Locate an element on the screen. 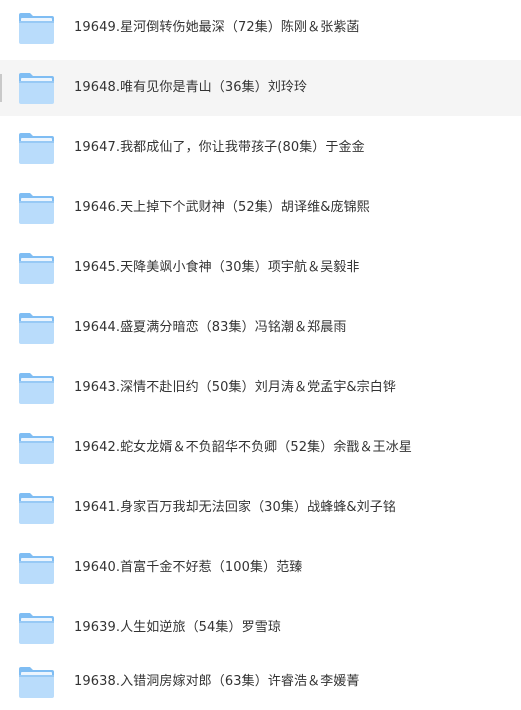  folder-name: 19640.首富千金不好惹（100集）范臻 is located at coordinates (188, 568).